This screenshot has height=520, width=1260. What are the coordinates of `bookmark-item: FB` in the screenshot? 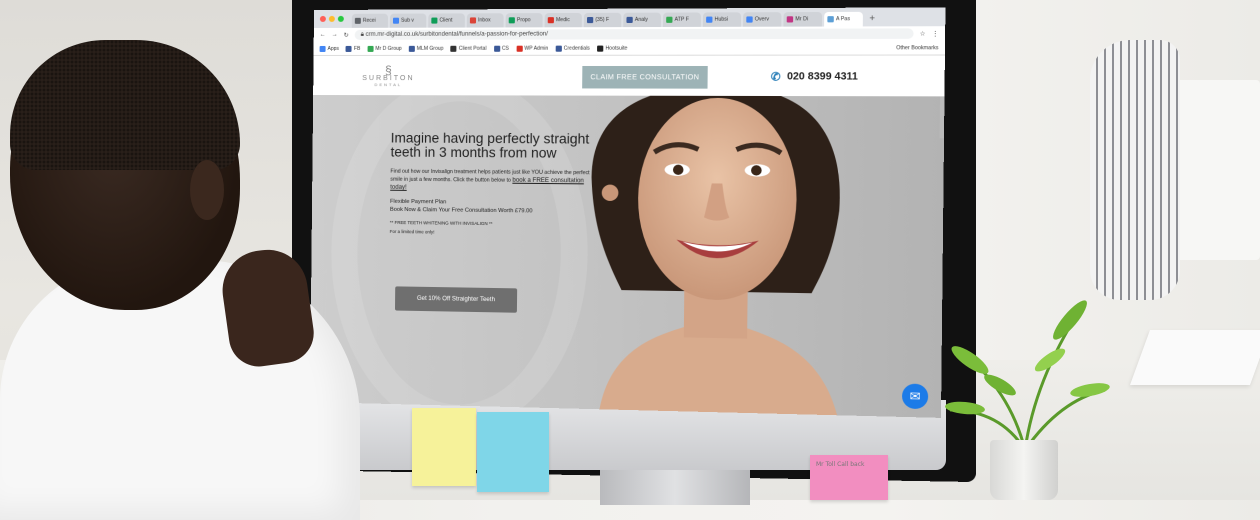 It's located at (353, 48).